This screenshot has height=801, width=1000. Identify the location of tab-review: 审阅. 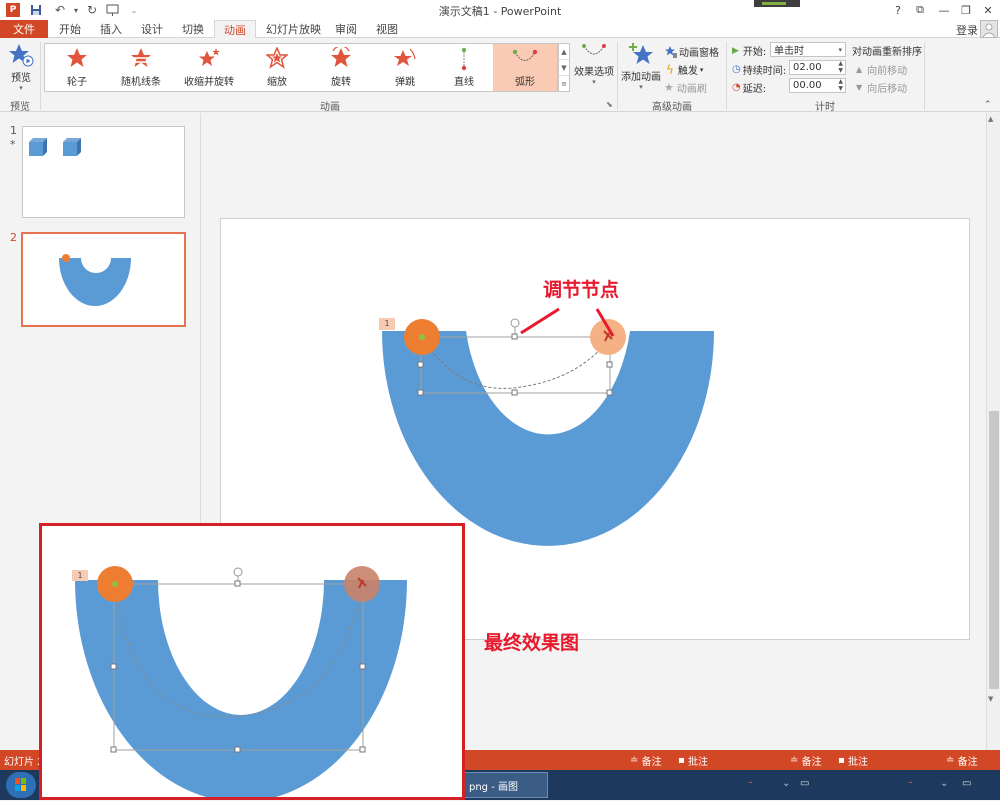
(346, 29).